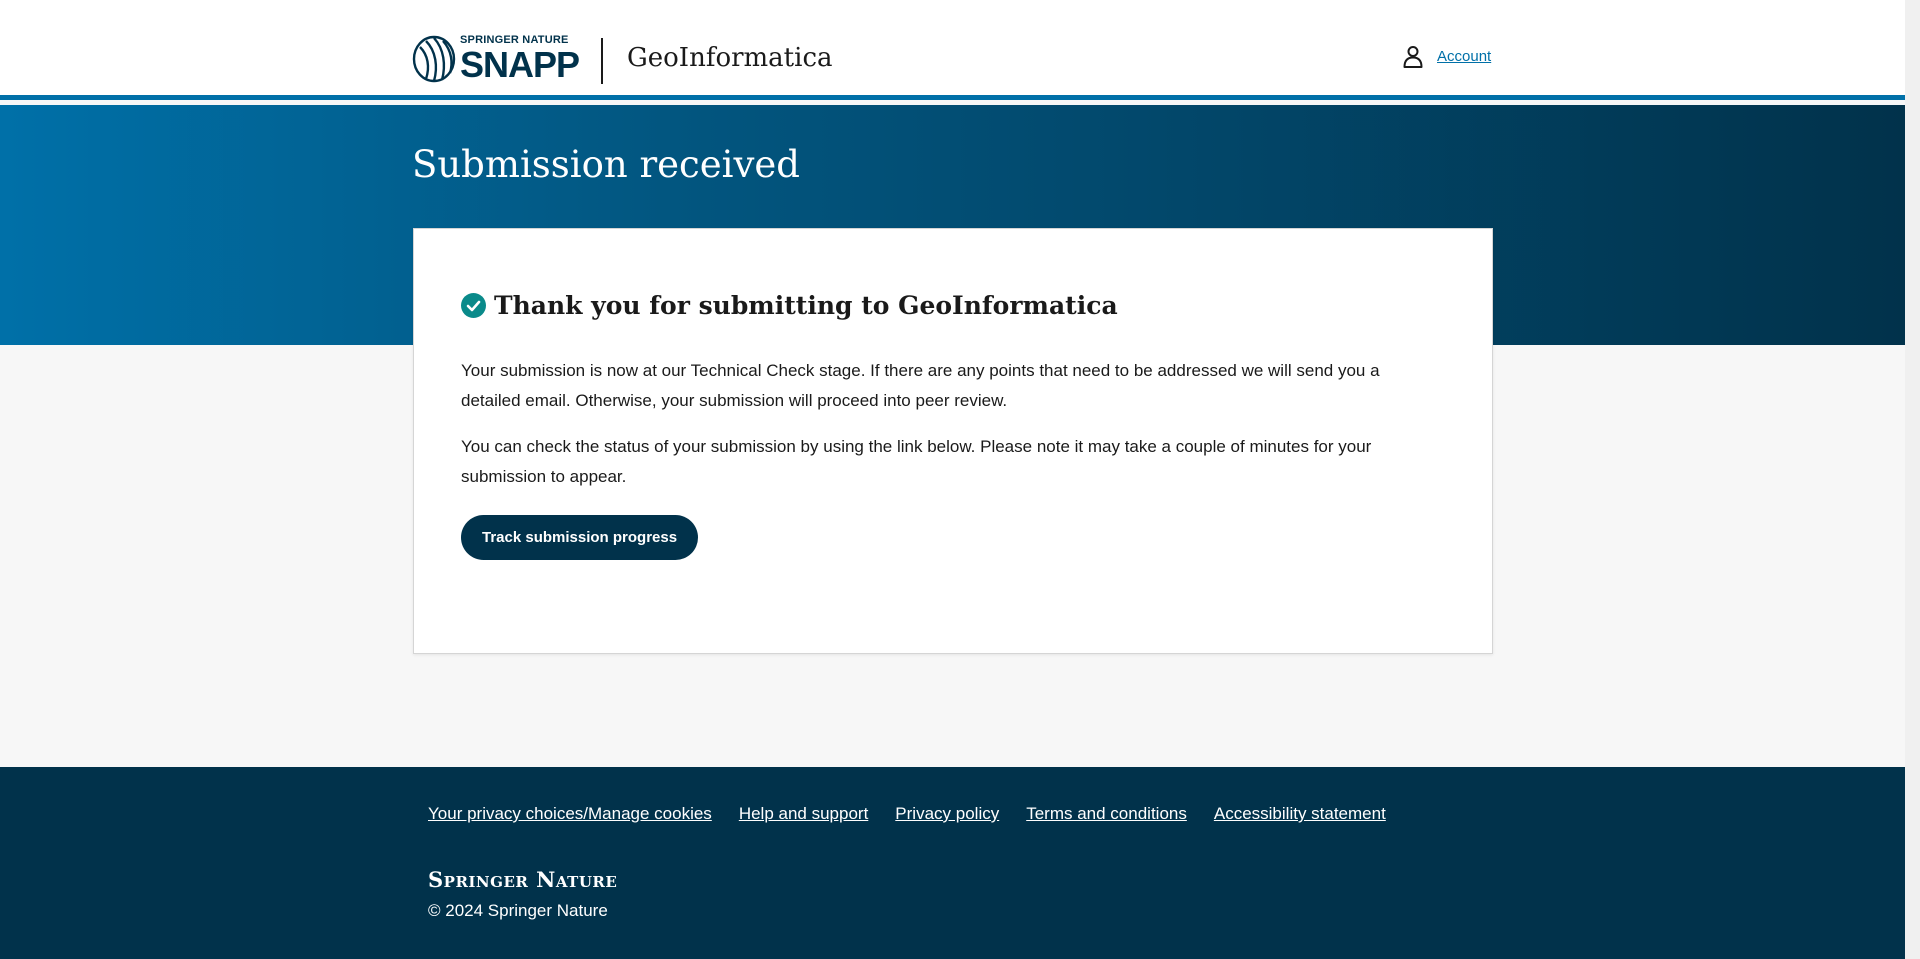 This screenshot has width=1920, height=959. What do you see at coordinates (434, 59) in the screenshot?
I see `snapp-logo-icon` at bounding box center [434, 59].